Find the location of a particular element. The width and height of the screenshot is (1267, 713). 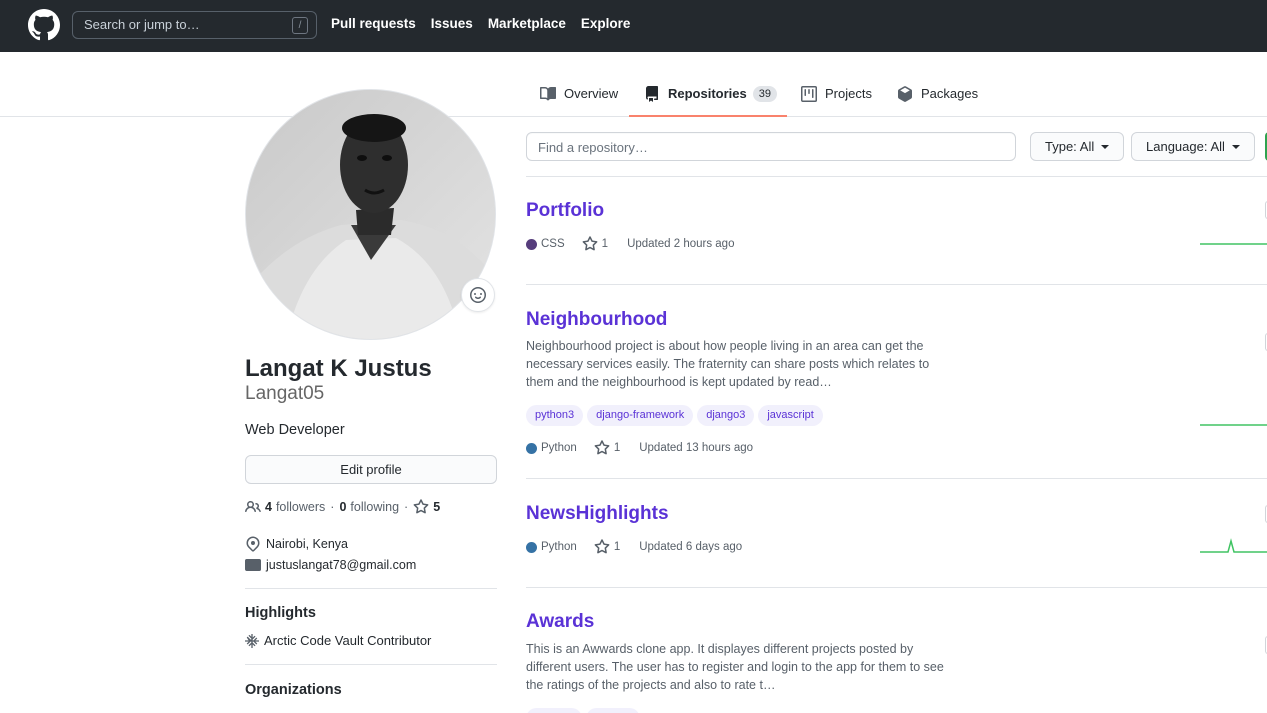

email-link: justuslangat78@gmail.com is located at coordinates (341, 565).